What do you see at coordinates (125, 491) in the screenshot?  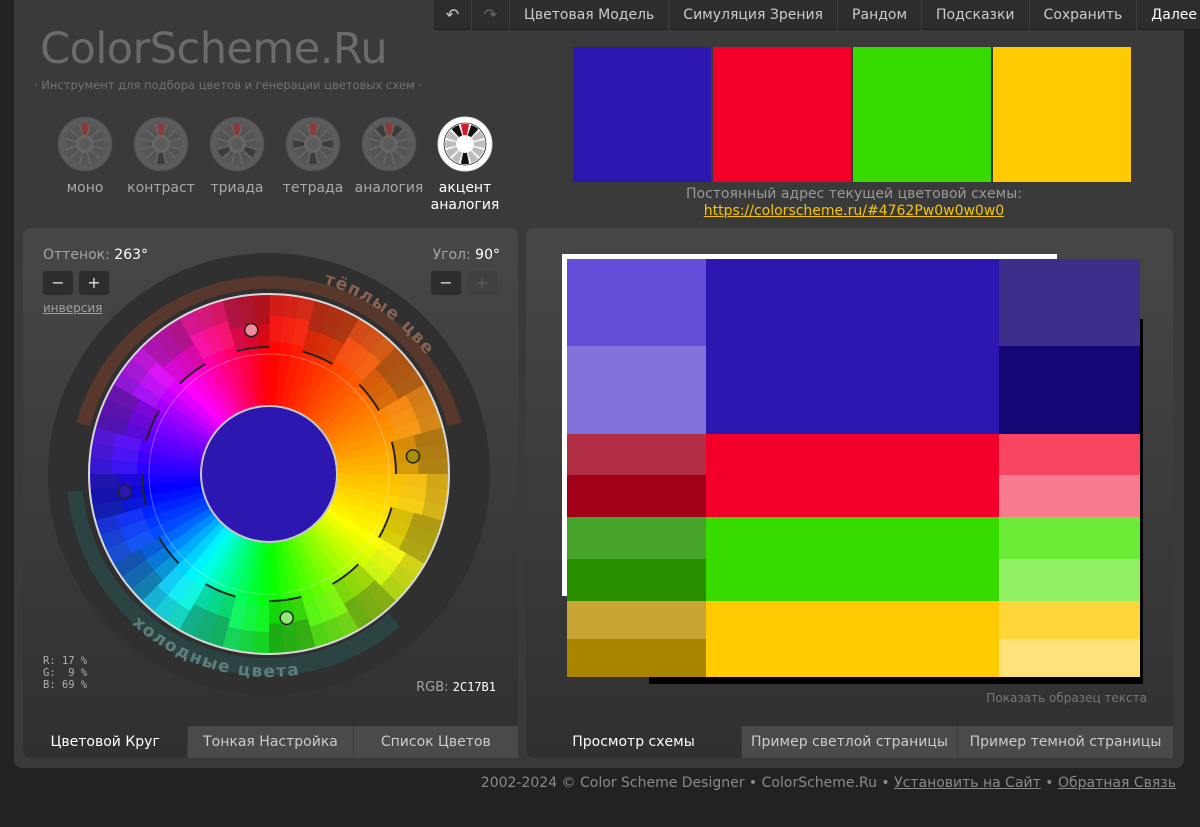 I see `wheel-marker-primary` at bounding box center [125, 491].